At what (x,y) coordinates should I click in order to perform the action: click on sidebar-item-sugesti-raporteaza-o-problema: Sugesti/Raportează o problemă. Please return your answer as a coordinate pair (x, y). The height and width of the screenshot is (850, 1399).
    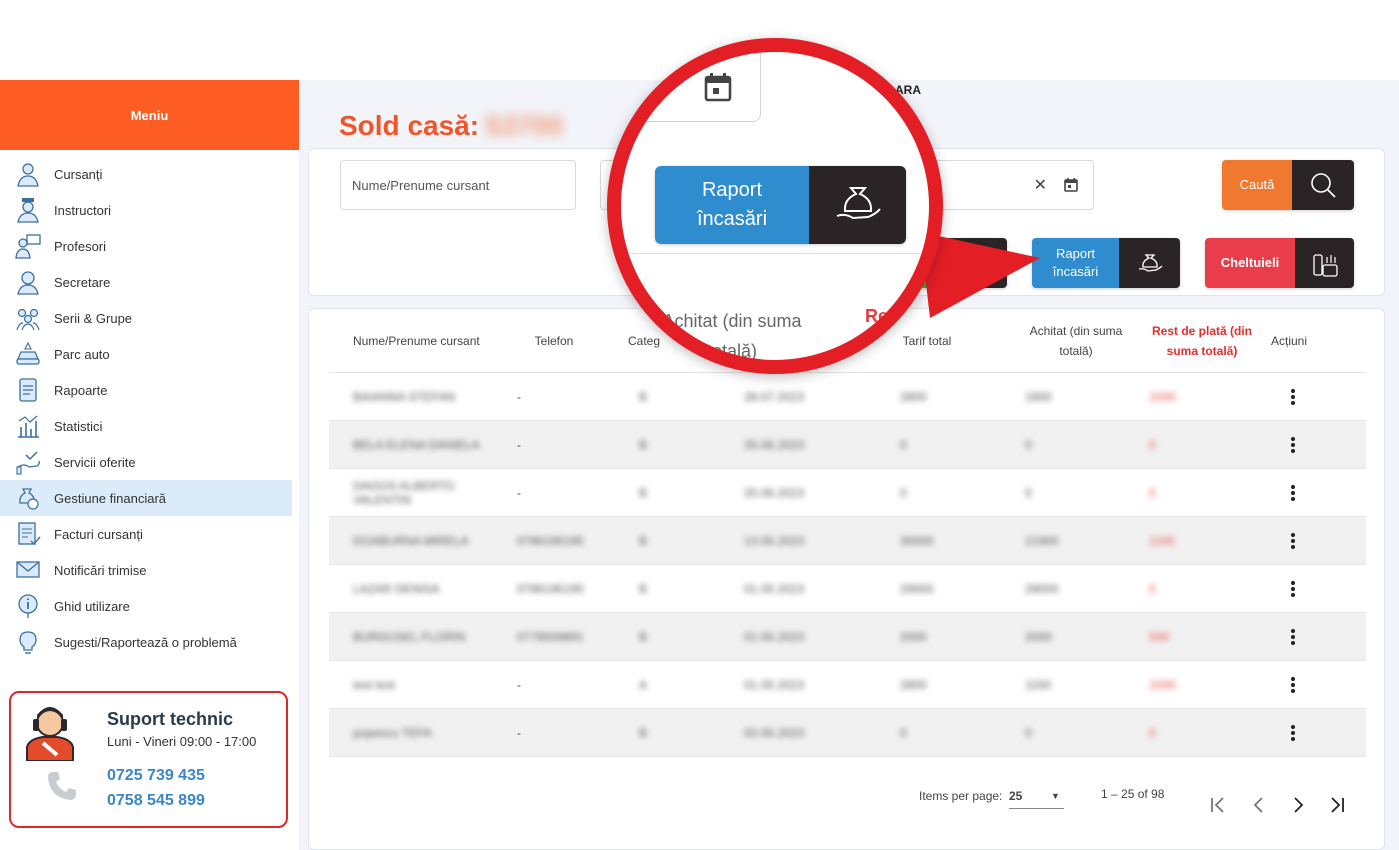
    Looking at the image, I should click on (146, 642).